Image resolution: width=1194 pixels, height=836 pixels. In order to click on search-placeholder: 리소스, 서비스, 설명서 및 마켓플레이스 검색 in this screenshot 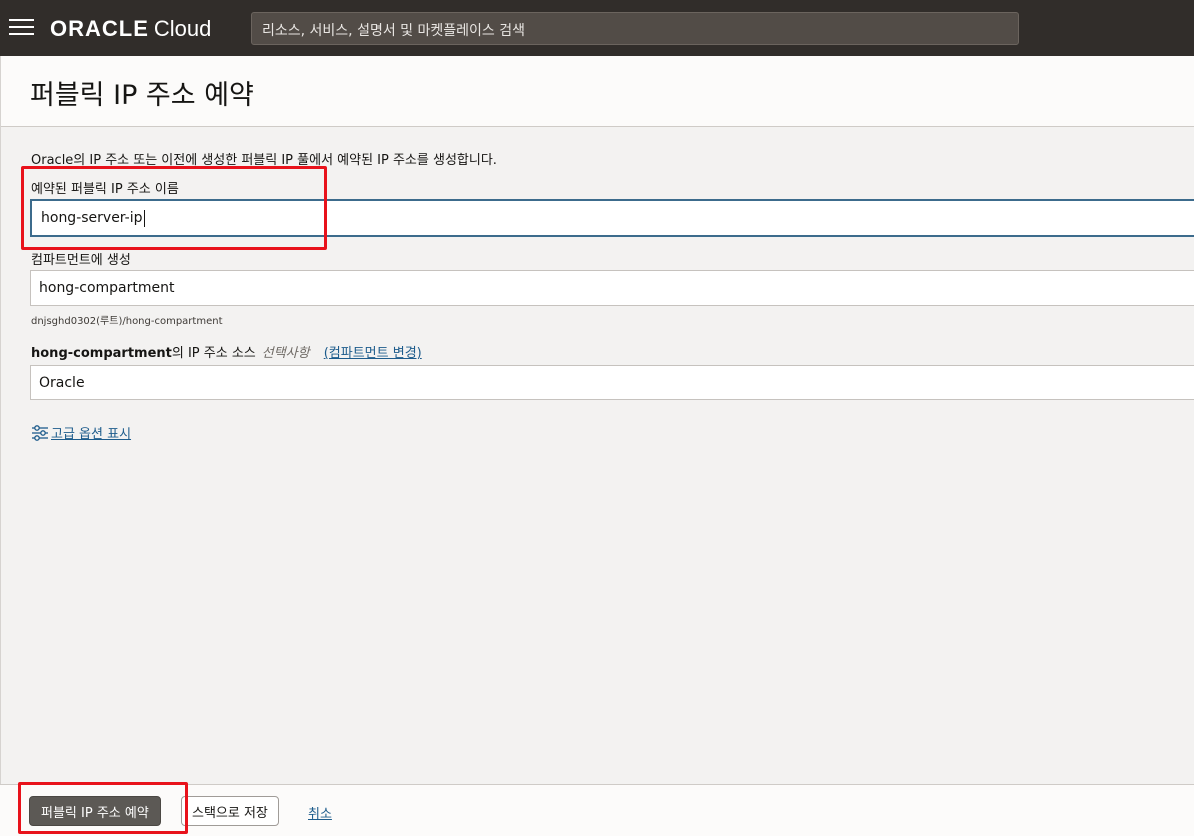, I will do `click(393, 31)`.